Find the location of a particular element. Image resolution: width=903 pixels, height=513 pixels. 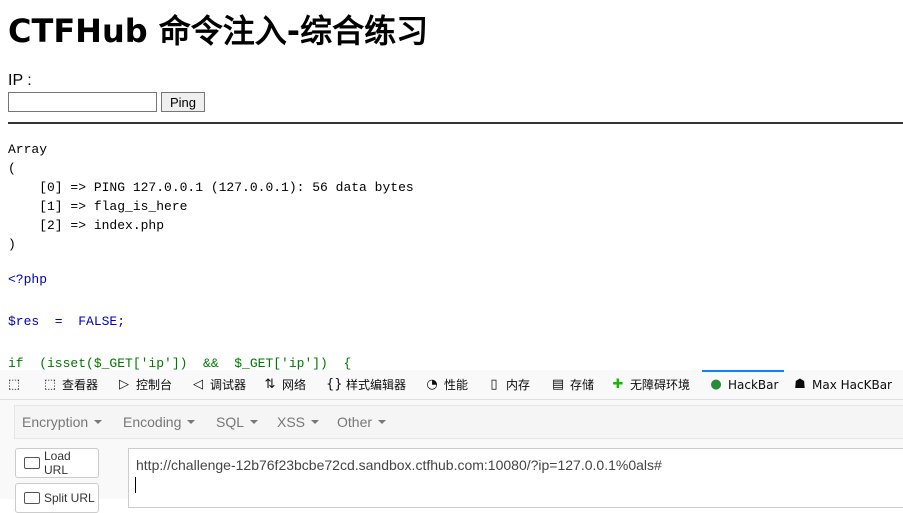

tab-label: 控制台 is located at coordinates (154, 385).